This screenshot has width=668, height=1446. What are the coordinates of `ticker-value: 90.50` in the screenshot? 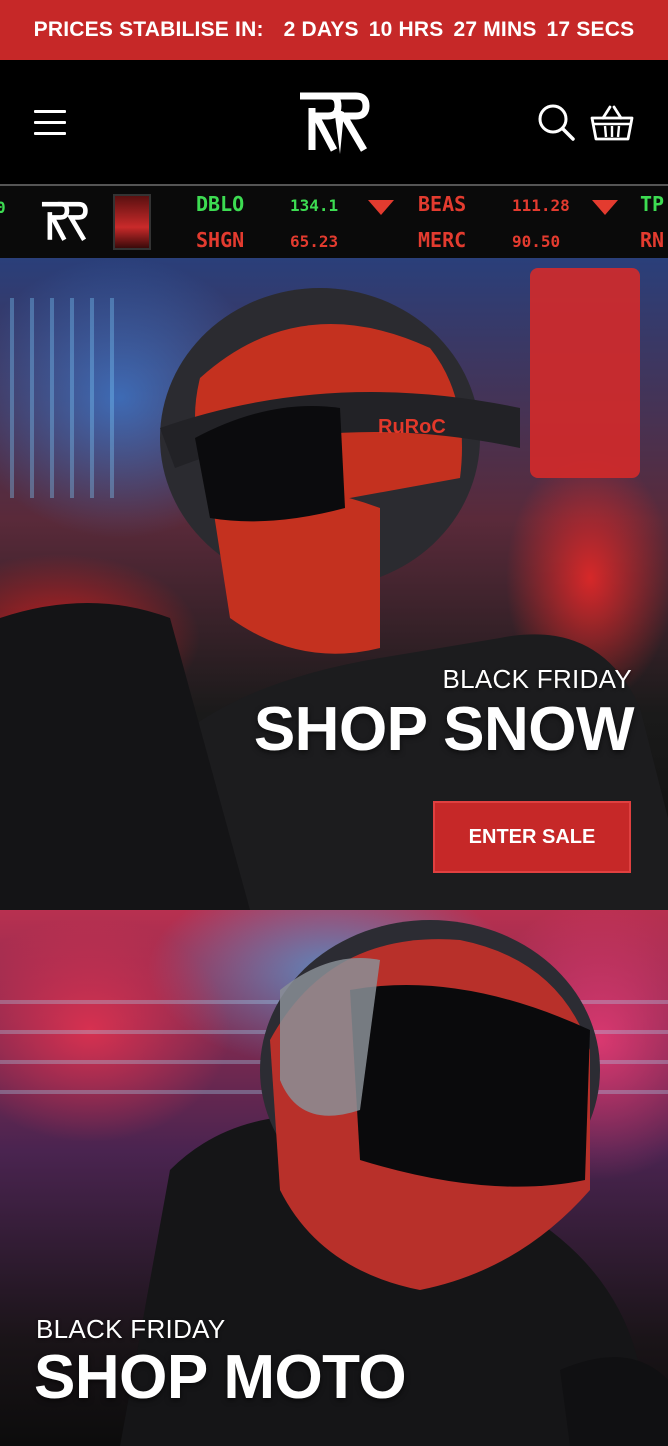 It's located at (536, 241).